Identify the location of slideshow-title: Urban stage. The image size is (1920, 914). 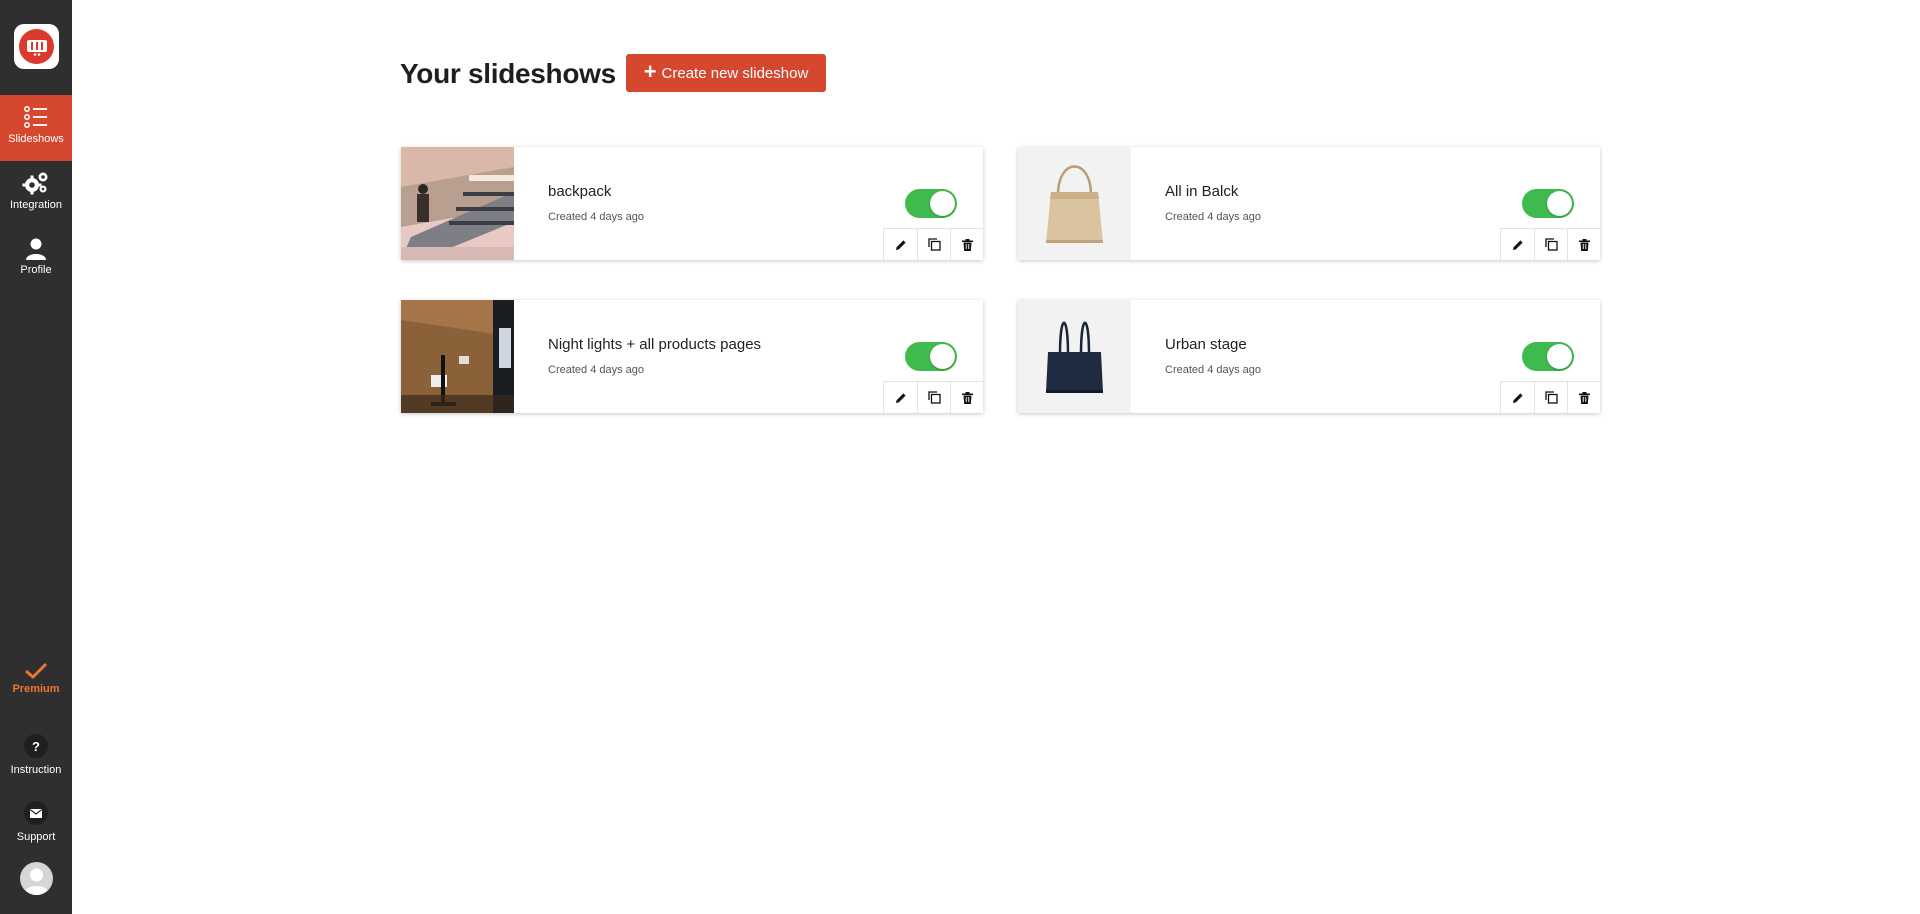
(1206, 344).